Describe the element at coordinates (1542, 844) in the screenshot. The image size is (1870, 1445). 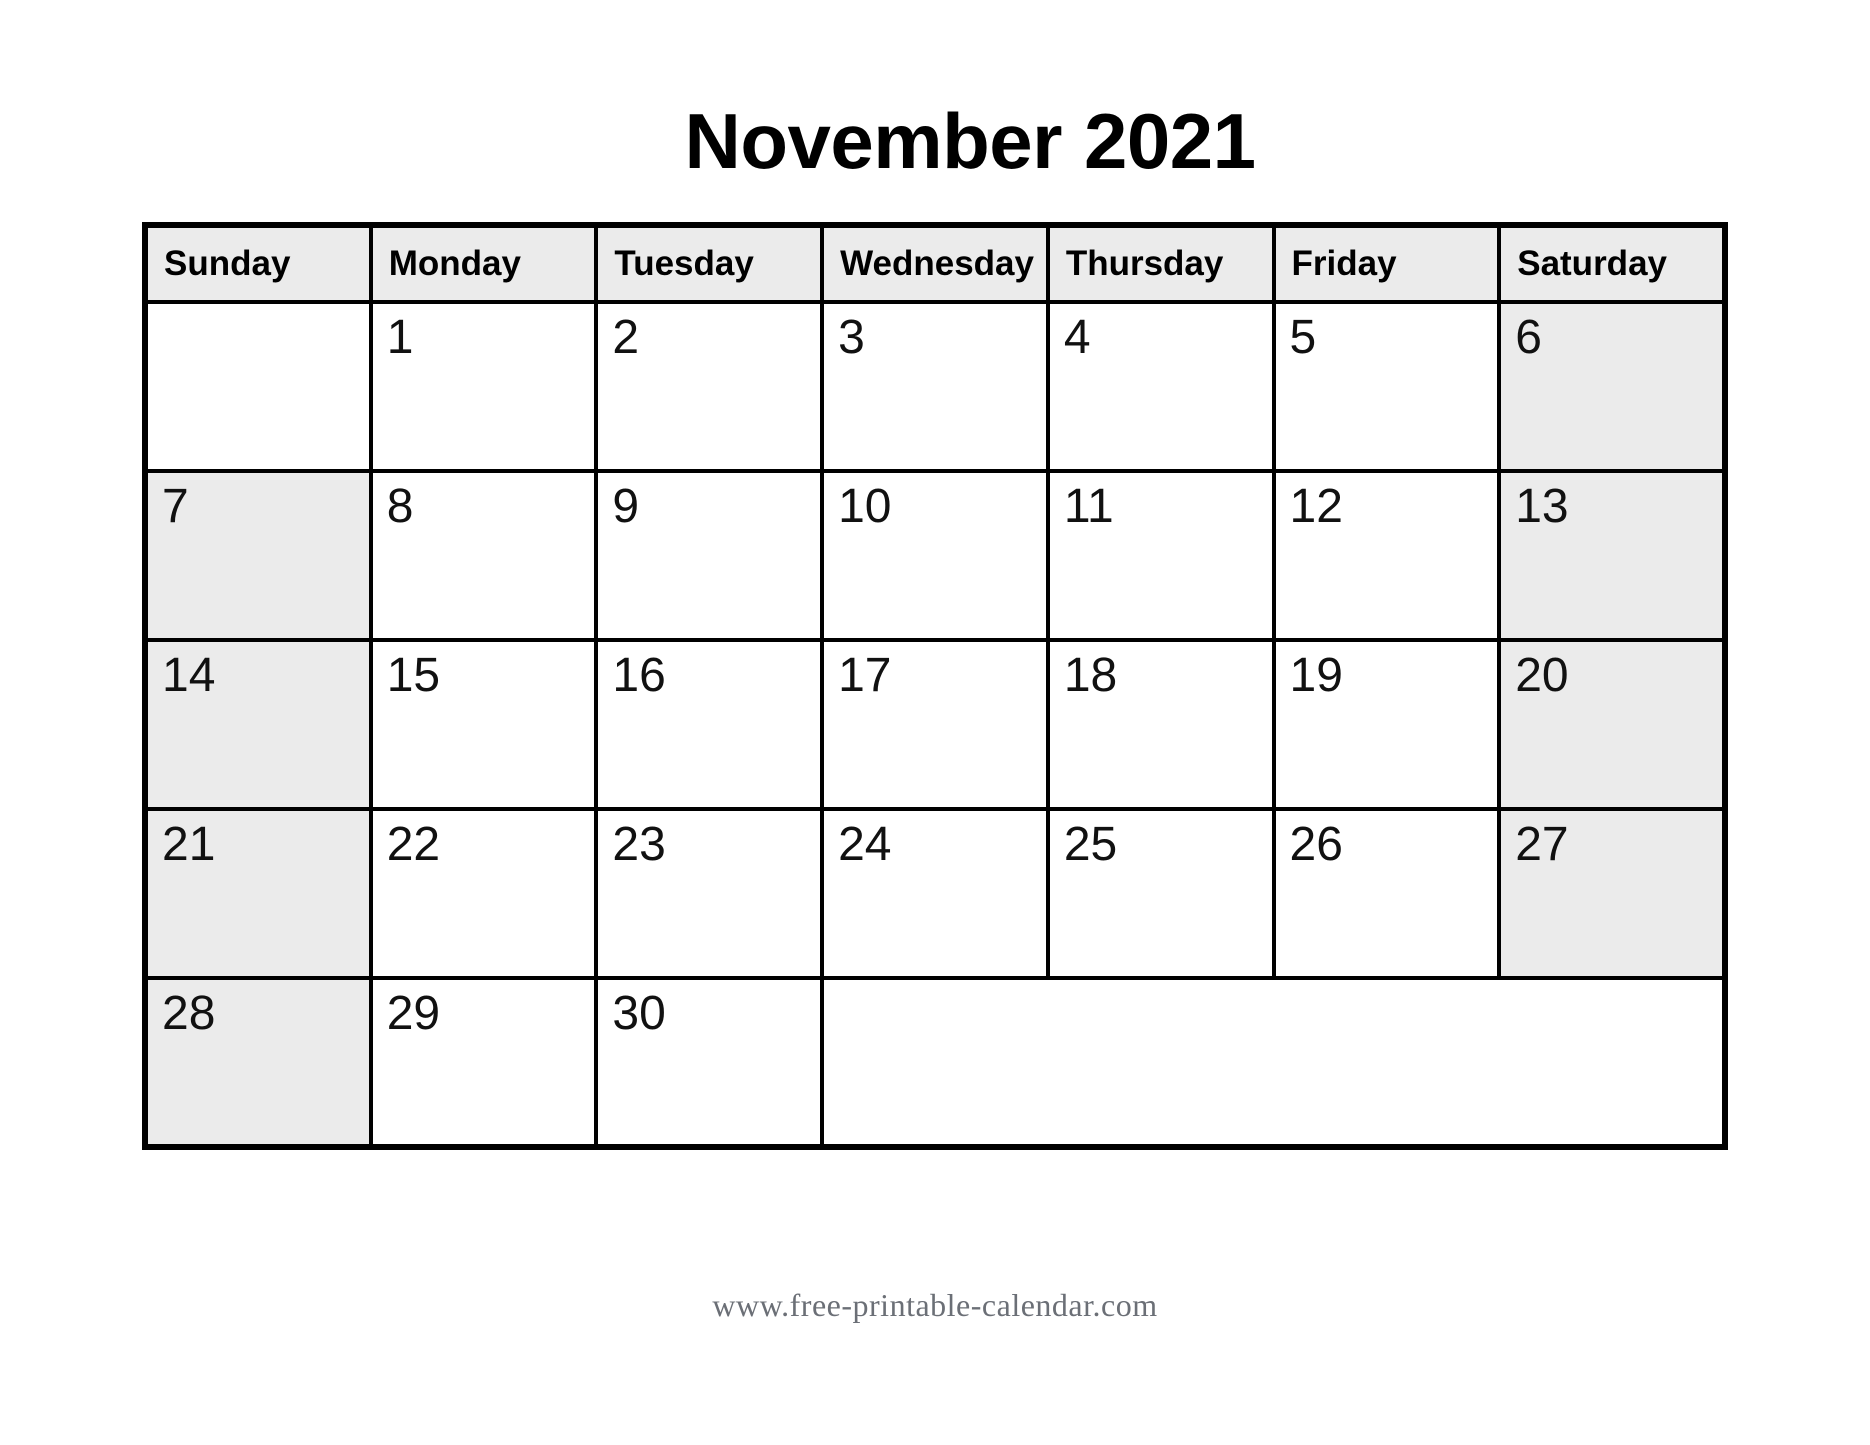
I see `day-number: 27` at that location.